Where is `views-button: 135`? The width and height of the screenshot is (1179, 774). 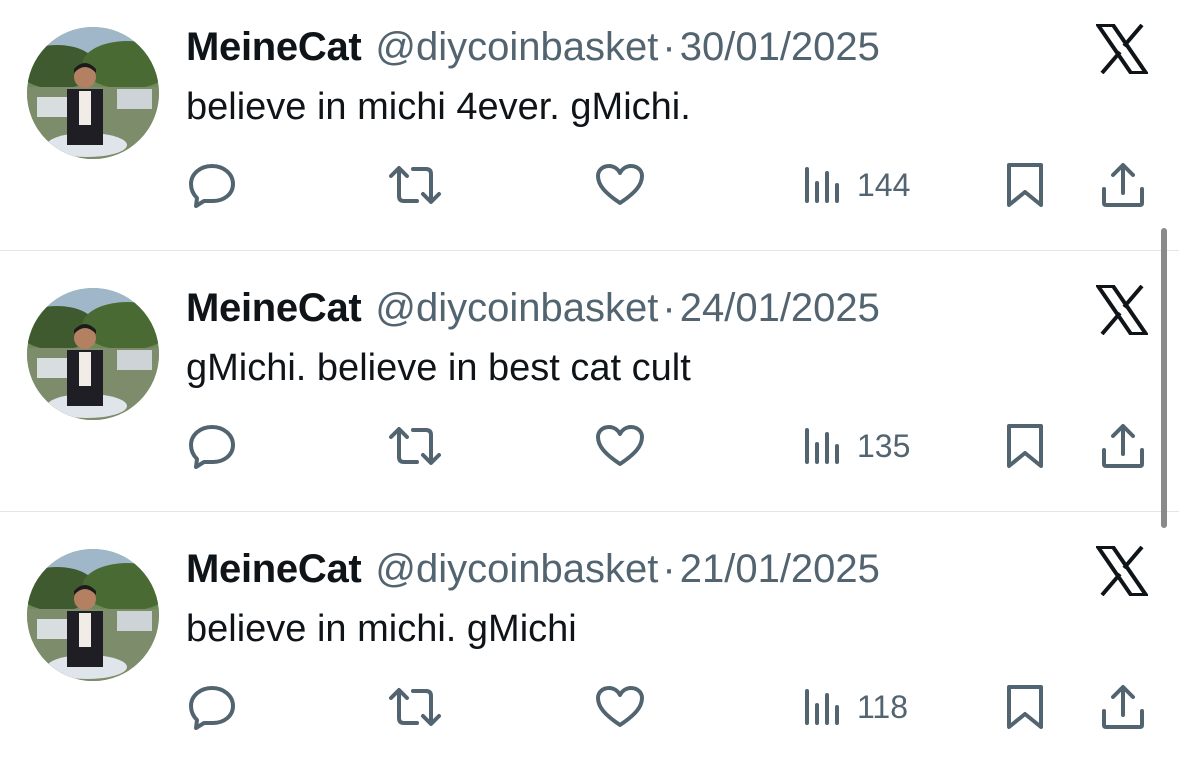 views-button: 135 is located at coordinates (856, 446).